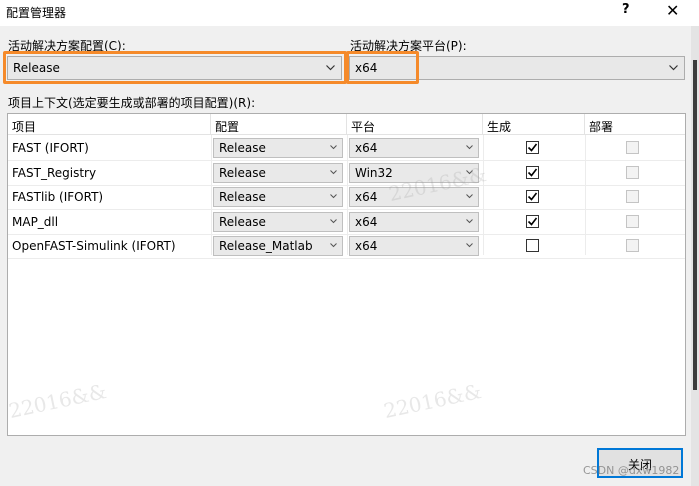 Image resolution: width=699 pixels, height=486 pixels. What do you see at coordinates (132, 103) in the screenshot?
I see `project-context-label: 项目上下文(选定要生成或部署的项目配置)(R):` at bounding box center [132, 103].